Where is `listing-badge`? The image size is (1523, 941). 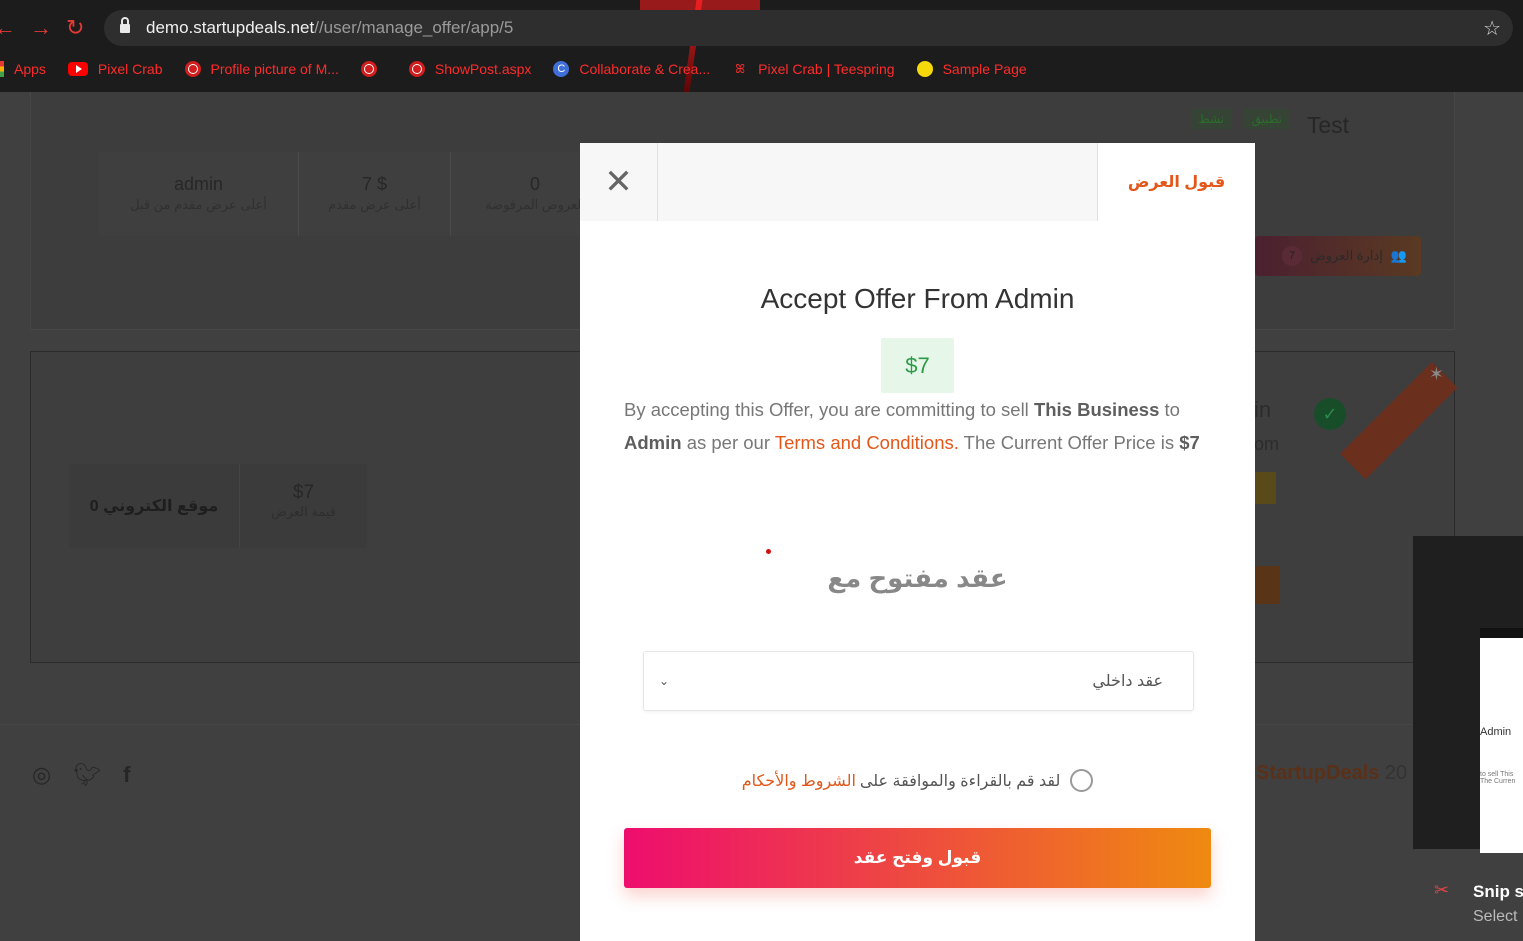
listing-badge is located at coordinates (1265, 488).